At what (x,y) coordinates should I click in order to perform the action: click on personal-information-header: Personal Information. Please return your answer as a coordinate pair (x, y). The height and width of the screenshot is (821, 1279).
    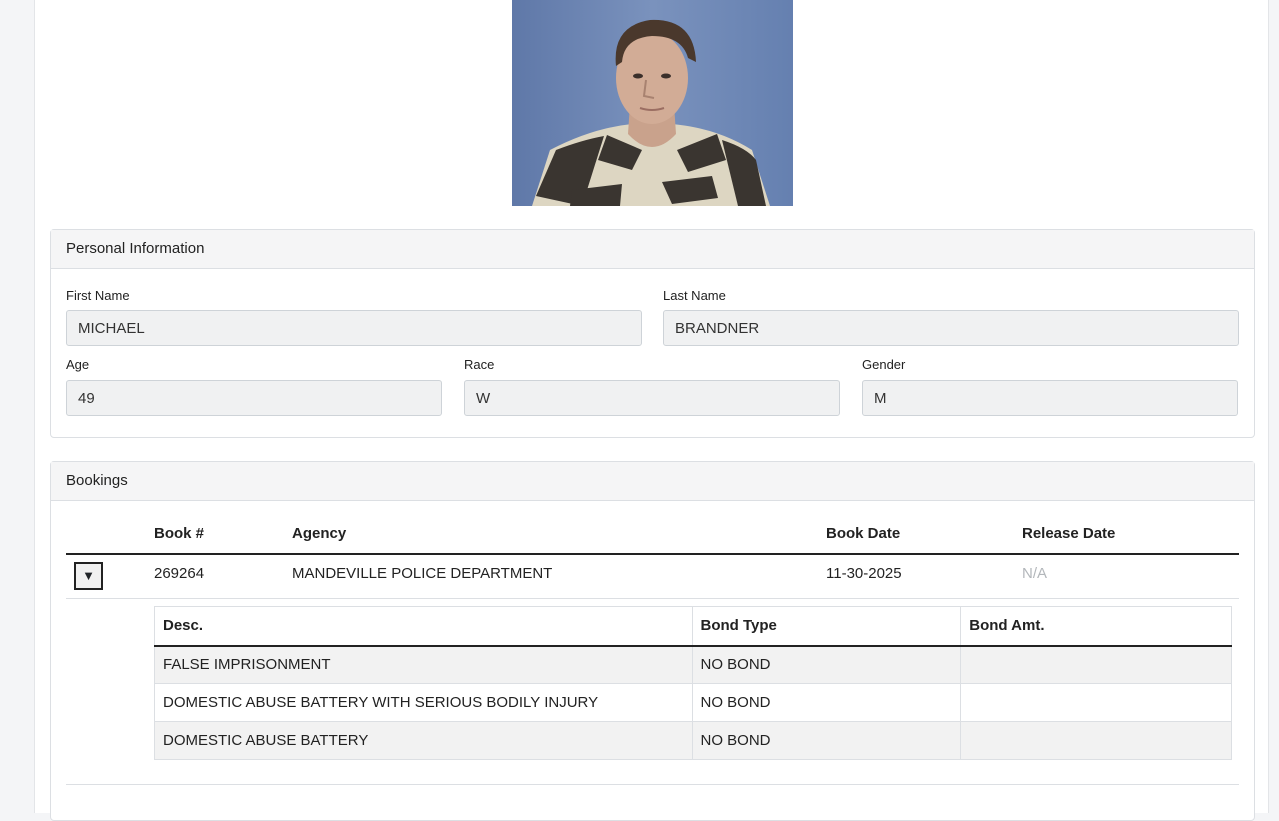
    Looking at the image, I should click on (652, 249).